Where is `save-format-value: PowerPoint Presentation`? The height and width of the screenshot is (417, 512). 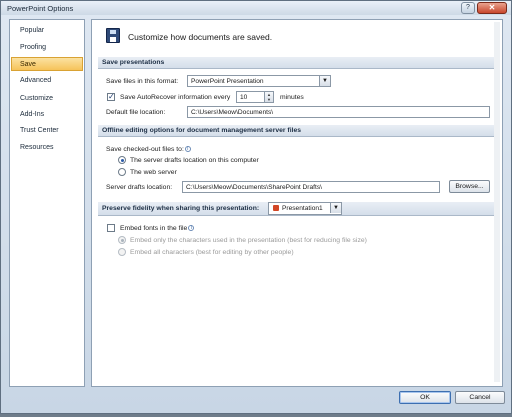
save-format-value: PowerPoint Presentation is located at coordinates (227, 81).